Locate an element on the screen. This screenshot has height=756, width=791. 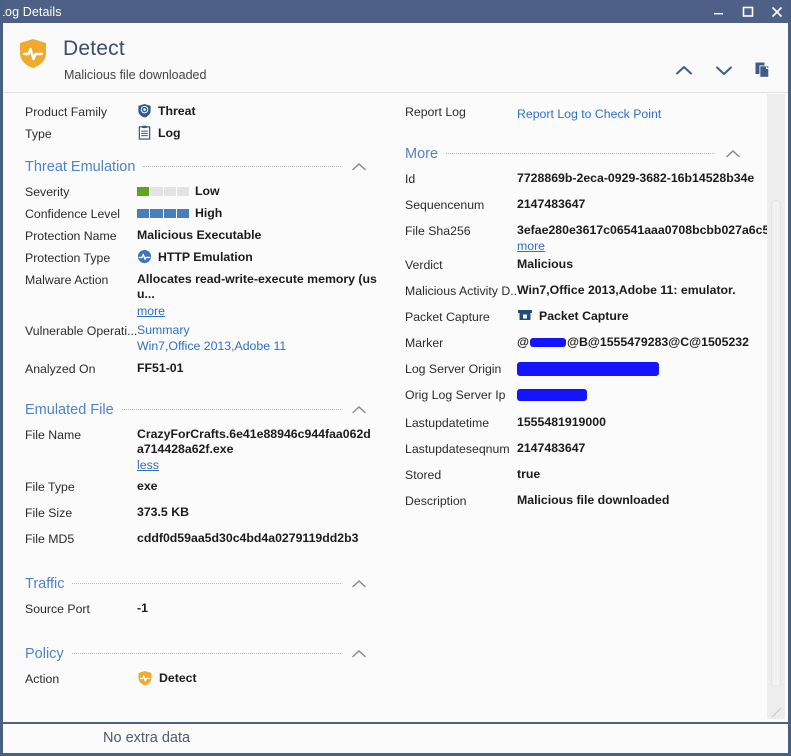
value-source-port: -1 is located at coordinates (142, 608).